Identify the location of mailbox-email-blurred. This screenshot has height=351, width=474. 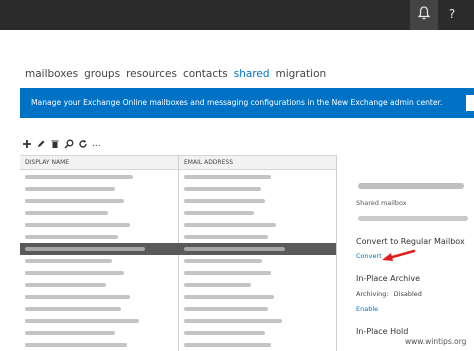
(413, 218).